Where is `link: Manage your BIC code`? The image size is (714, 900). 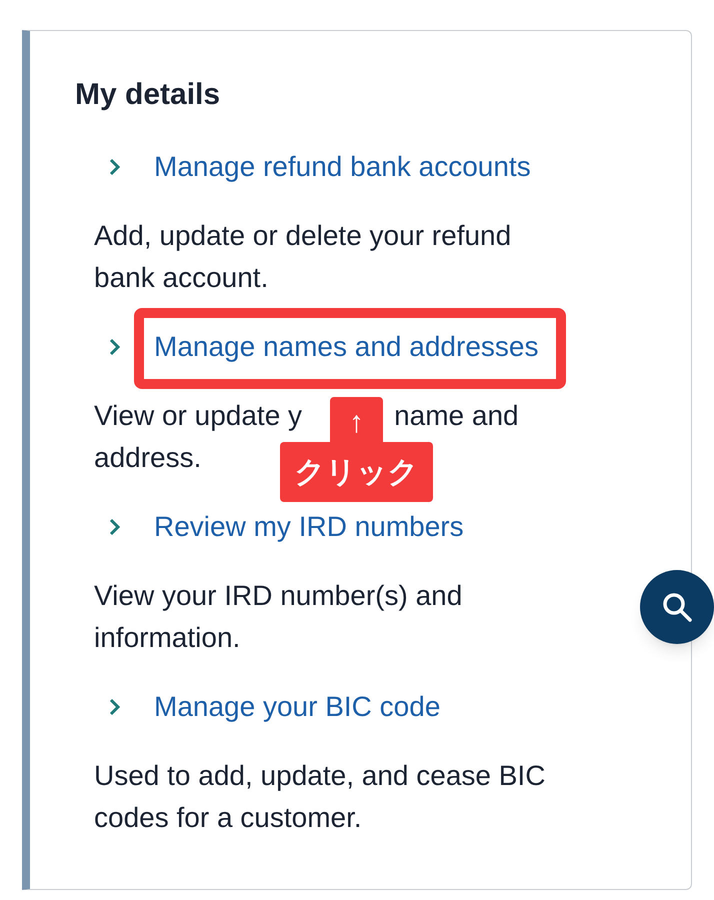 link: Manage your BIC code is located at coordinates (297, 706).